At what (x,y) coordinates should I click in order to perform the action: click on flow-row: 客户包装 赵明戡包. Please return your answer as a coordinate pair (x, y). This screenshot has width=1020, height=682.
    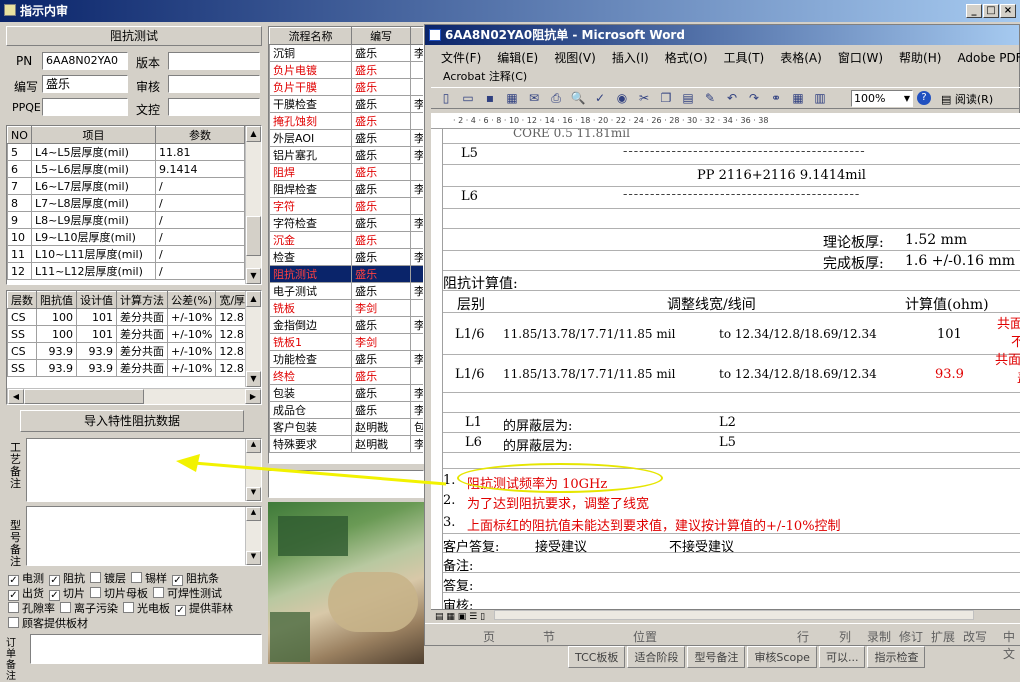
    Looking at the image, I should click on (346, 427).